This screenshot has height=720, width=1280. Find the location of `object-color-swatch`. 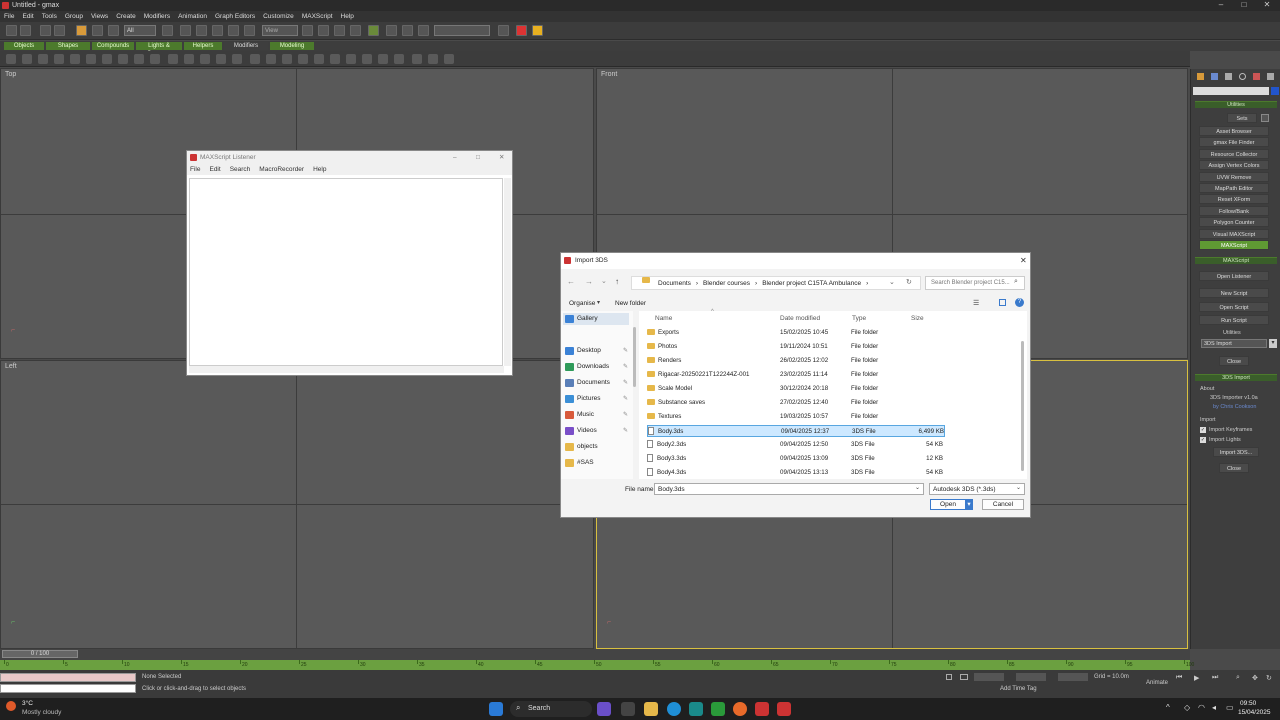

object-color-swatch is located at coordinates (1275, 91).